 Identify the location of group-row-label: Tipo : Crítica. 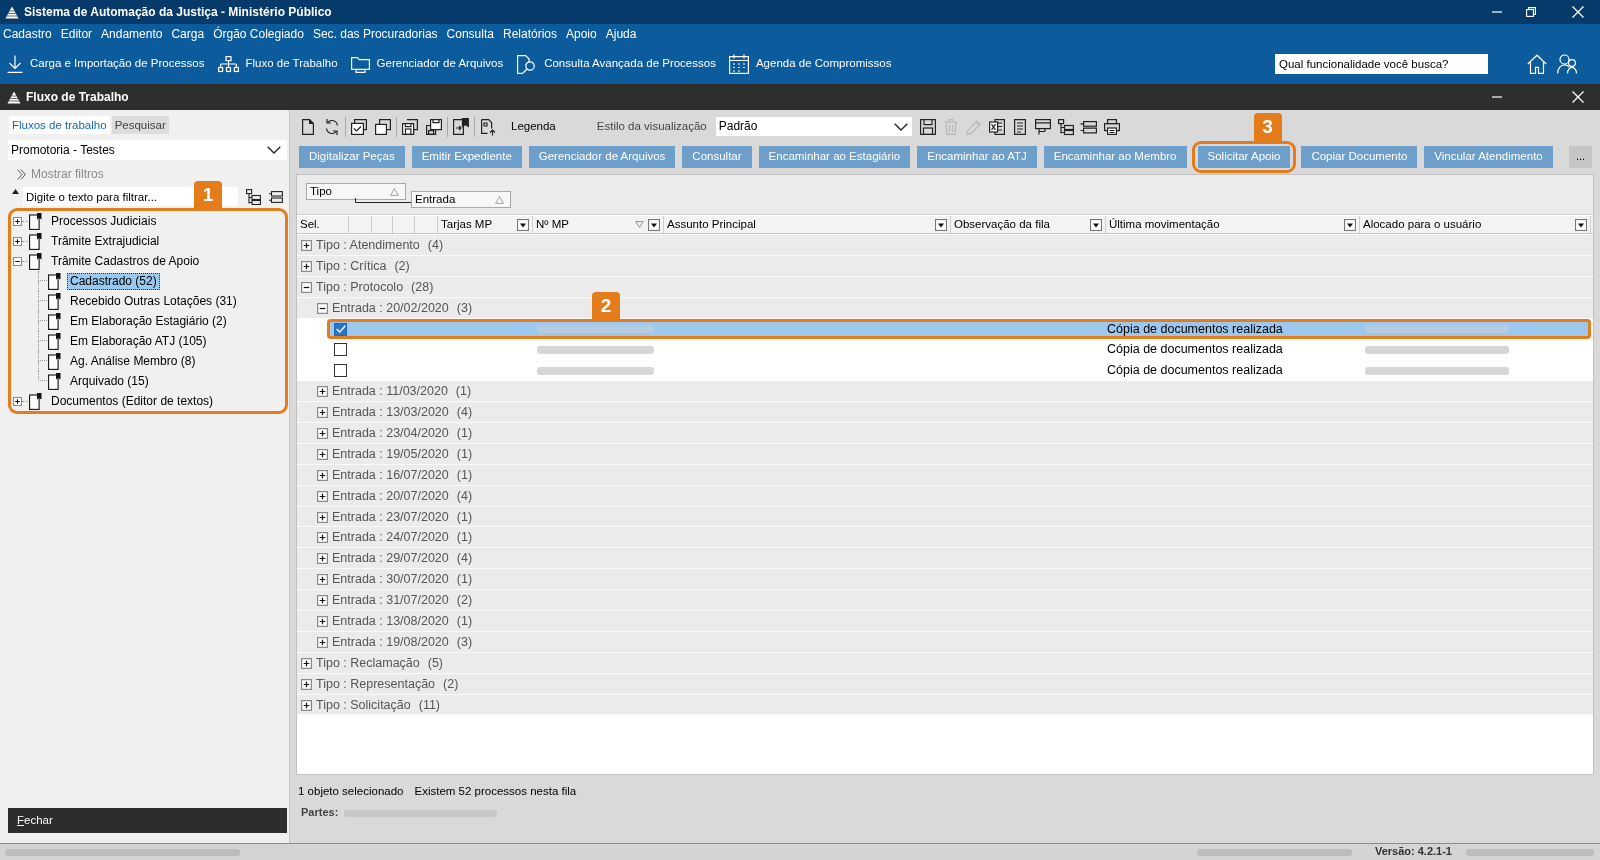
(351, 266).